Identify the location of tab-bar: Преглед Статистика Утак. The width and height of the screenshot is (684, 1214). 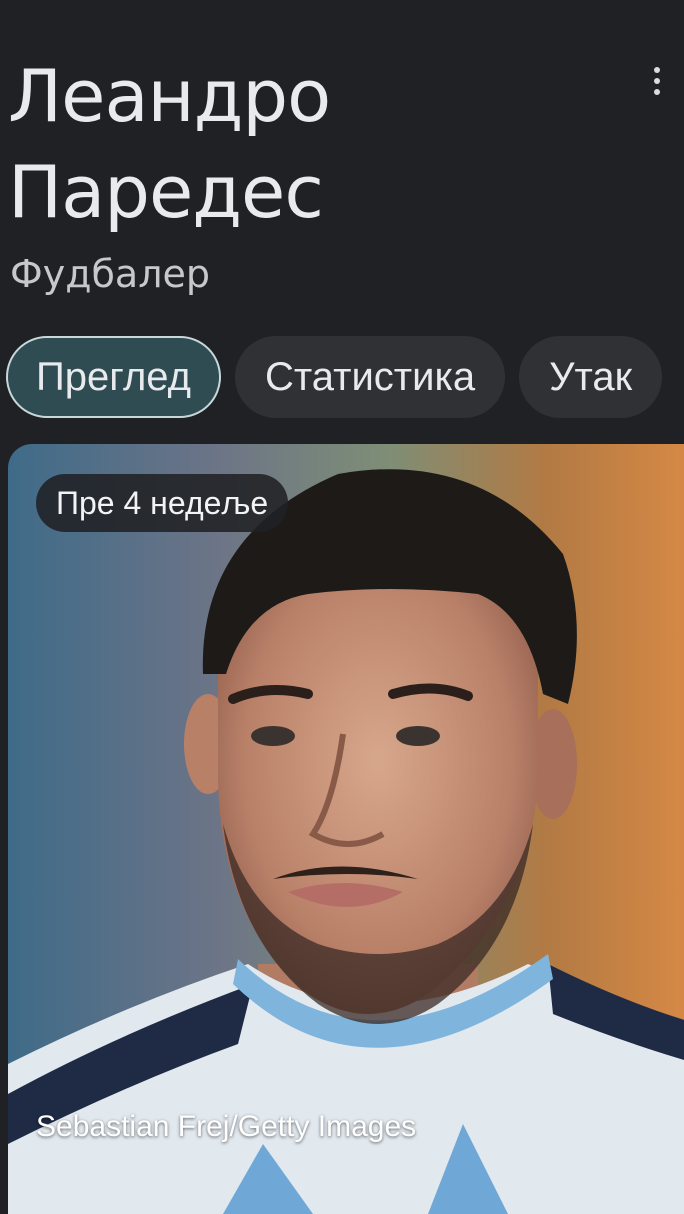
(334, 379).